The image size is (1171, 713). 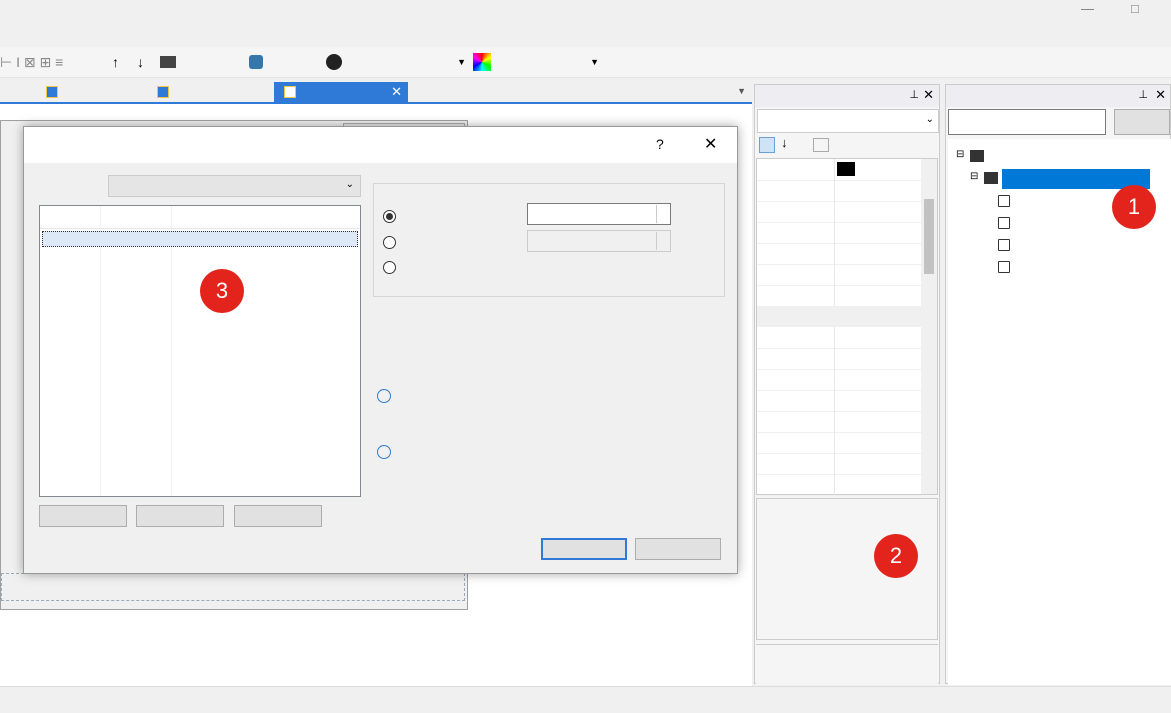 What do you see at coordinates (767, 145) in the screenshot?
I see `categorized-icon` at bounding box center [767, 145].